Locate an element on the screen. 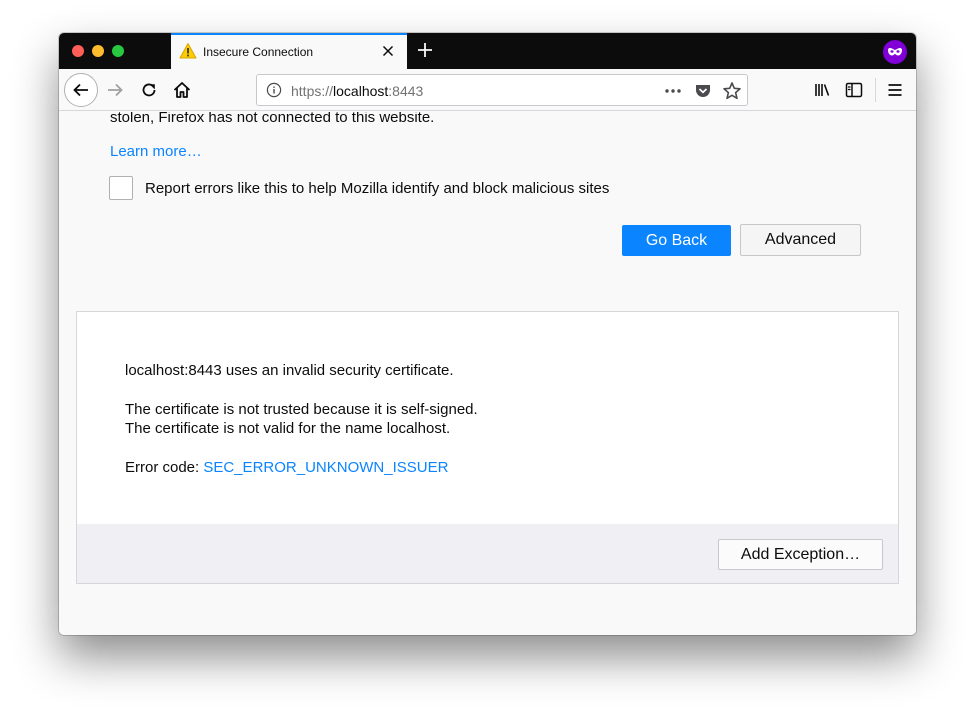  navigation-toolbar: https://localhost:8443 is located at coordinates (487, 90).